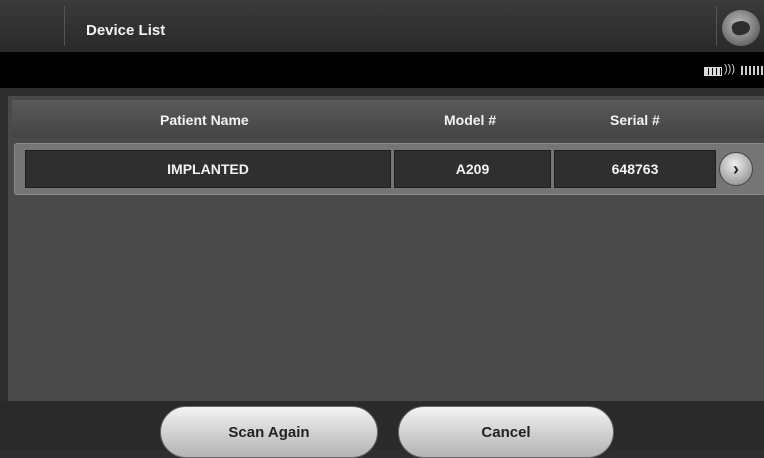 The image size is (764, 458). What do you see at coordinates (208, 169) in the screenshot?
I see `patient-name-cell: IMPLANTED` at bounding box center [208, 169].